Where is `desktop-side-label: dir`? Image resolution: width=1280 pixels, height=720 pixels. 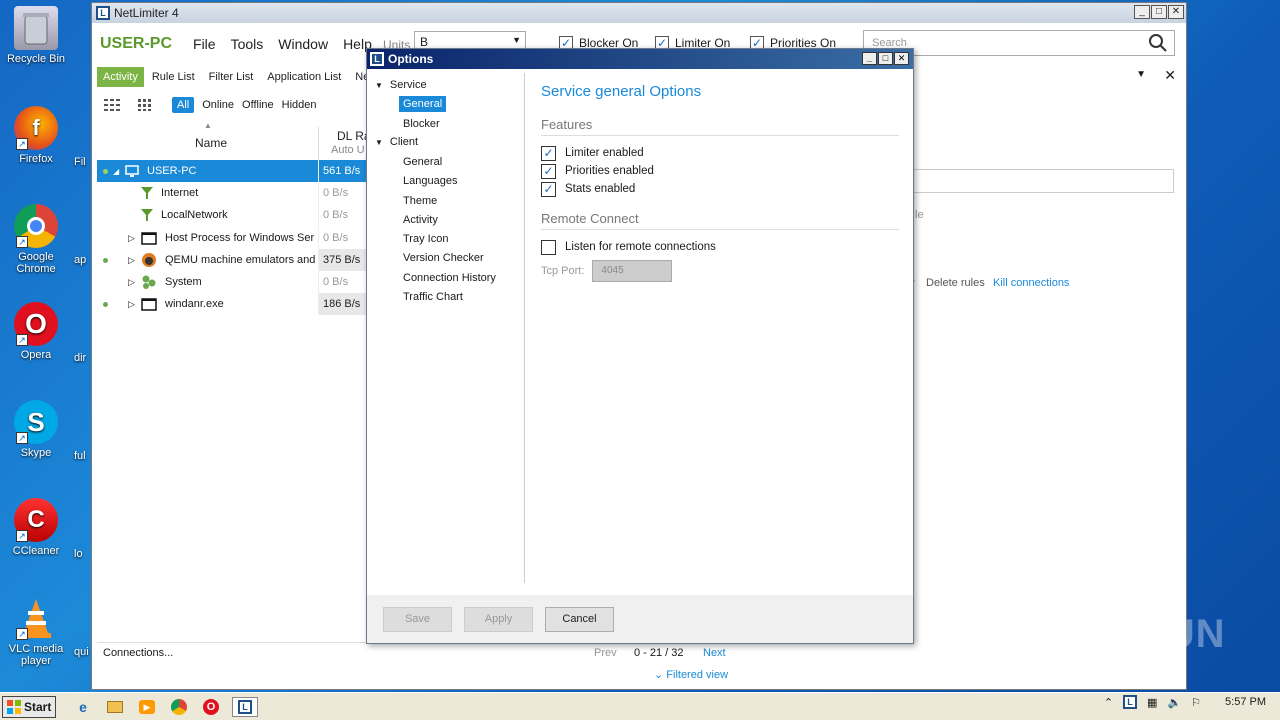
desktop-side-label: dir is located at coordinates (80, 358).